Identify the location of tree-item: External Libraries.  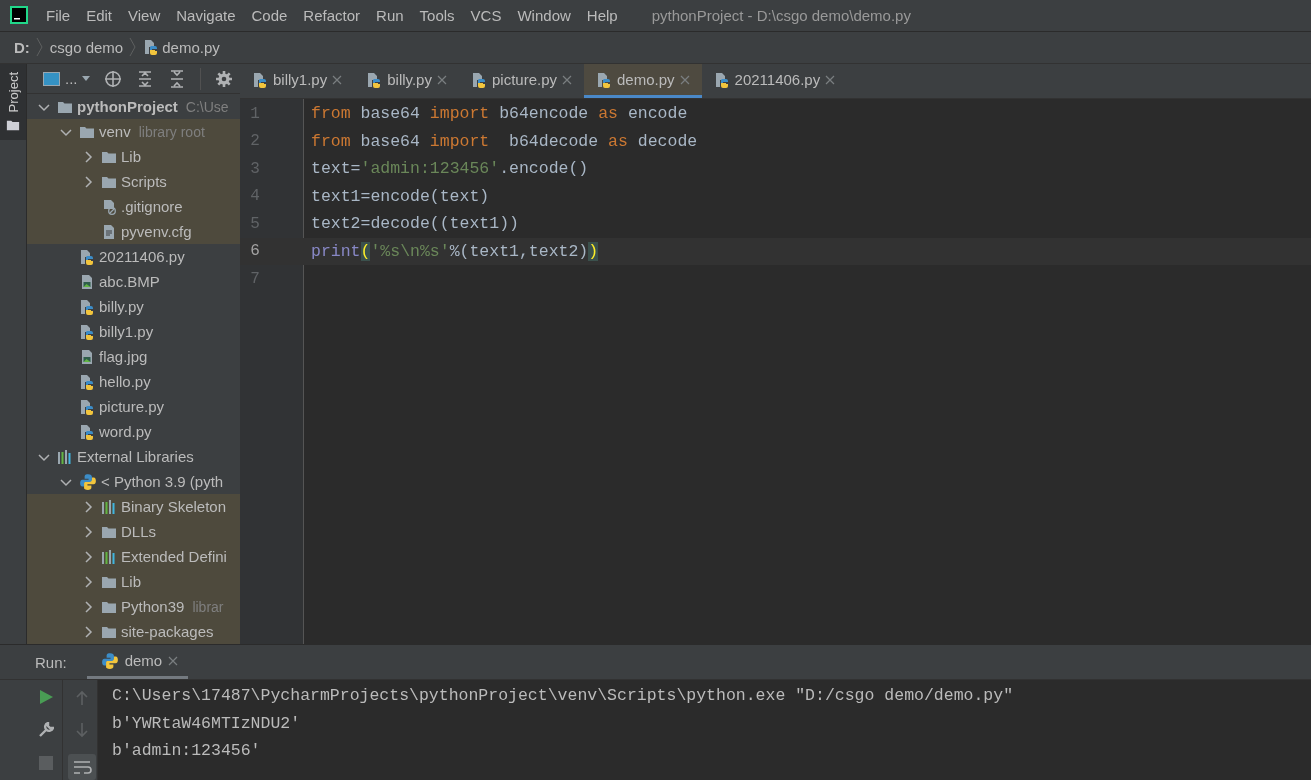
(133, 456).